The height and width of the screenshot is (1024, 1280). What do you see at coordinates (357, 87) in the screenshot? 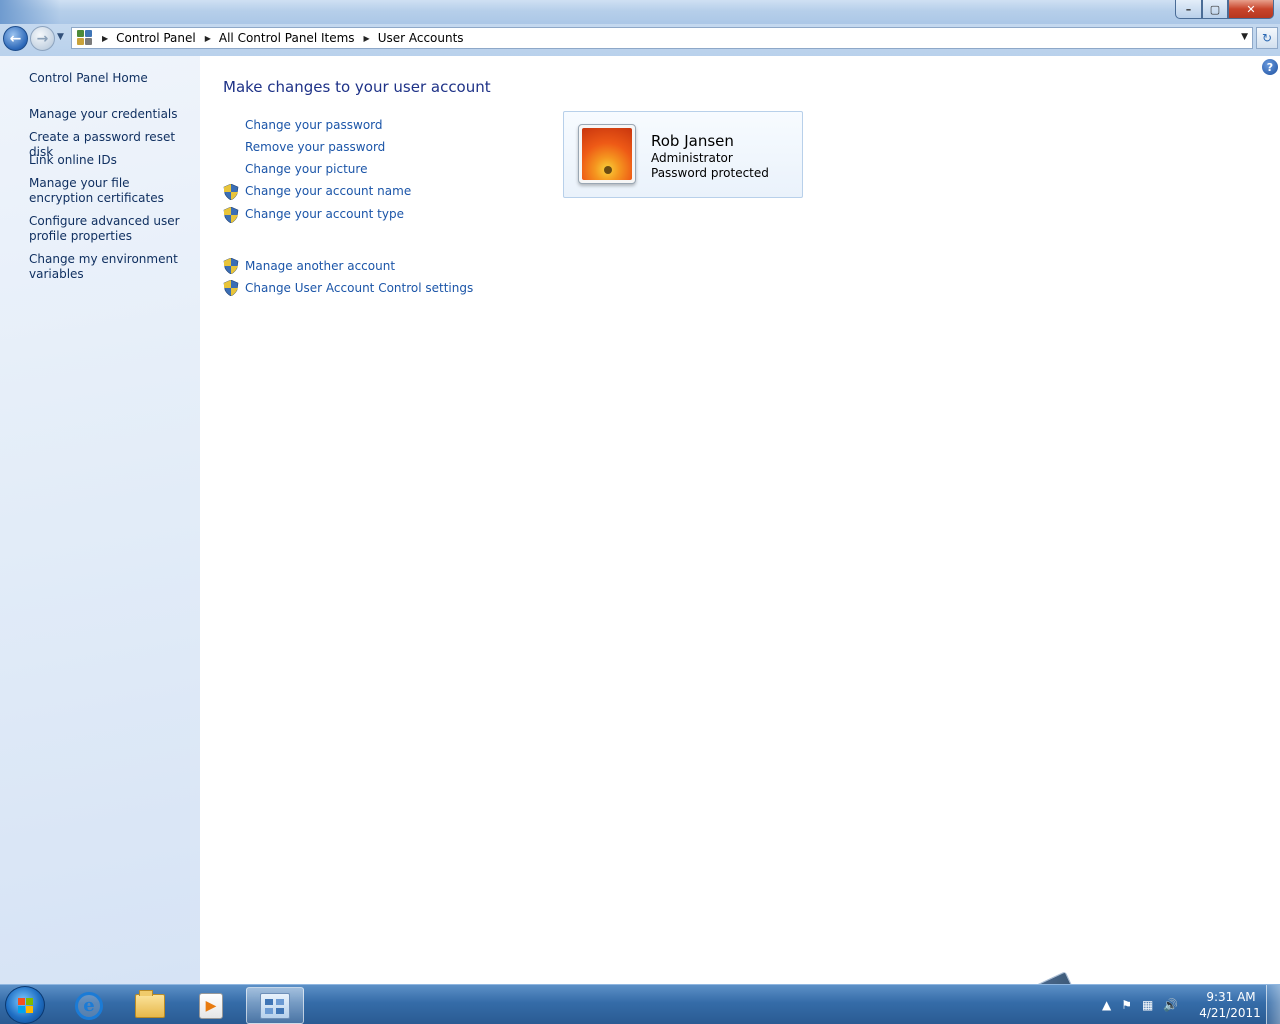
I see `page-title: Make changes to your user account` at bounding box center [357, 87].